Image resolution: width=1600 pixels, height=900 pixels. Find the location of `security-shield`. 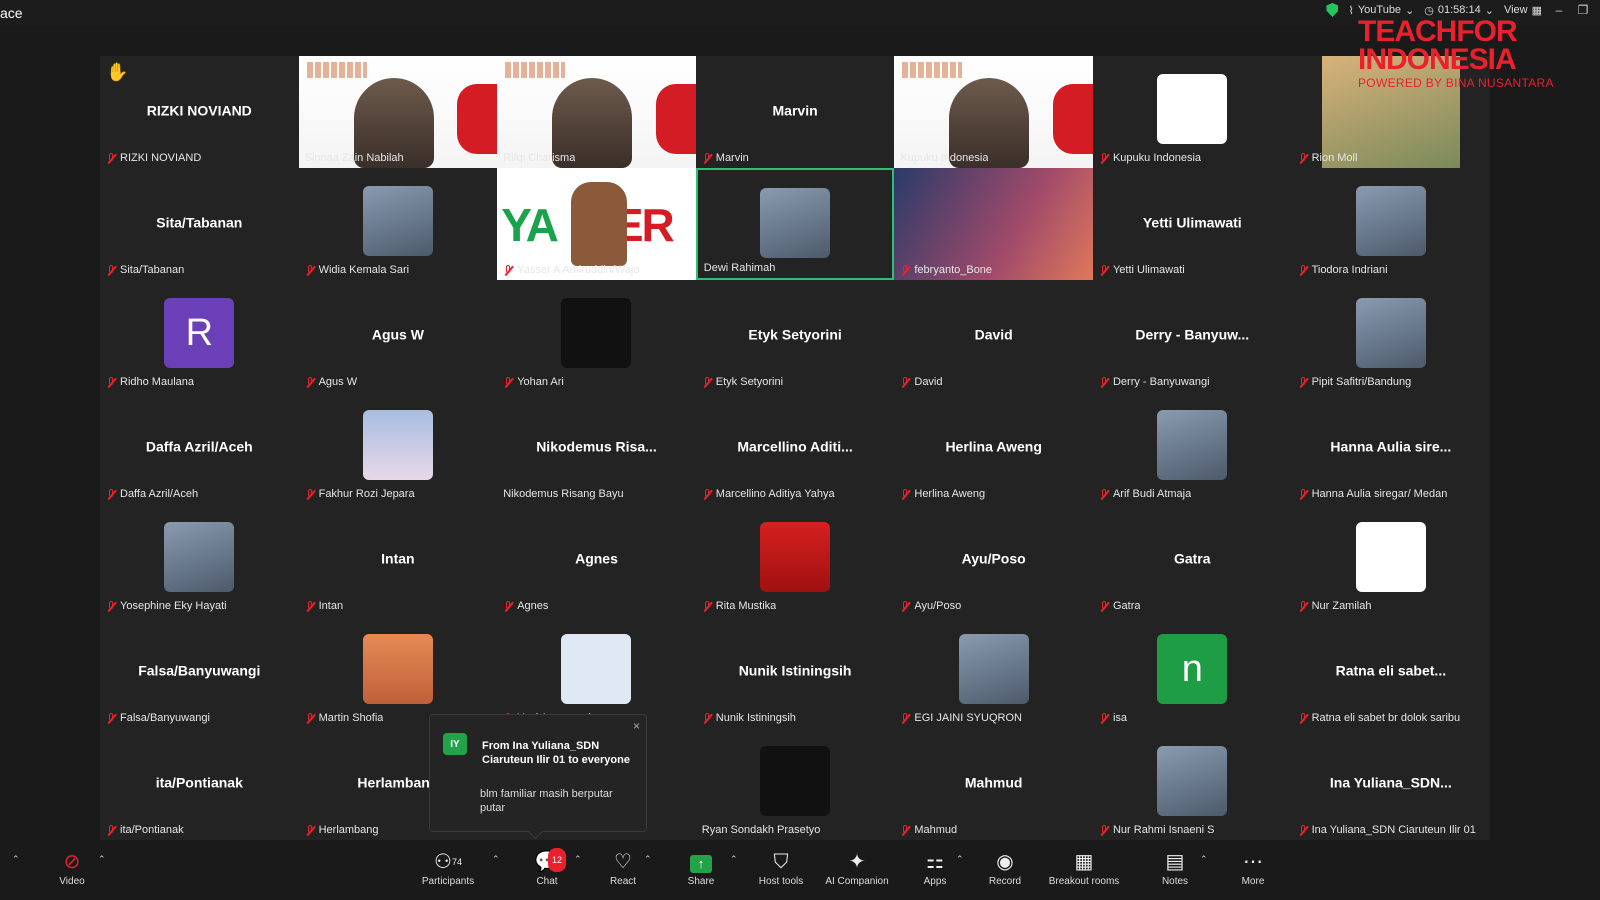

security-shield is located at coordinates (1332, 10).